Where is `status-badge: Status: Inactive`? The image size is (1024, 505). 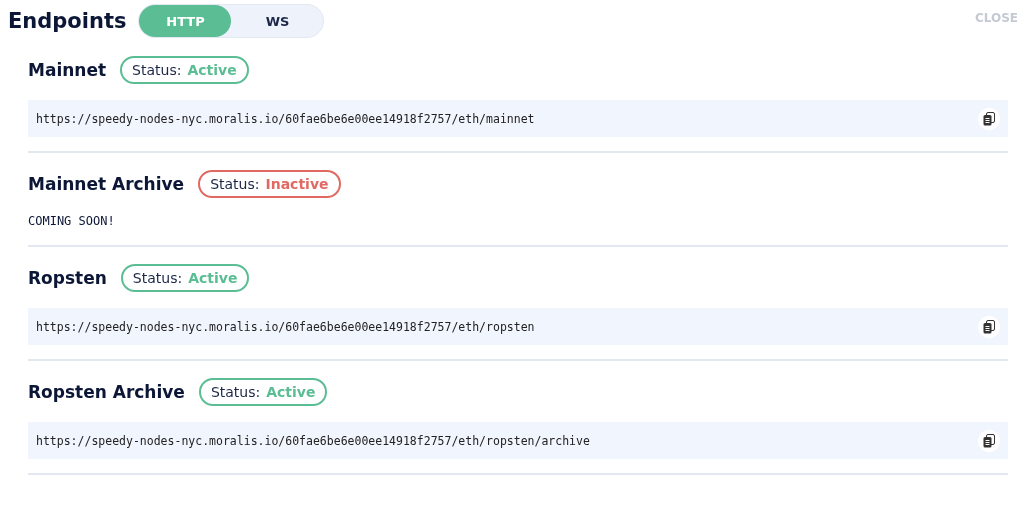 status-badge: Status: Inactive is located at coordinates (269, 184).